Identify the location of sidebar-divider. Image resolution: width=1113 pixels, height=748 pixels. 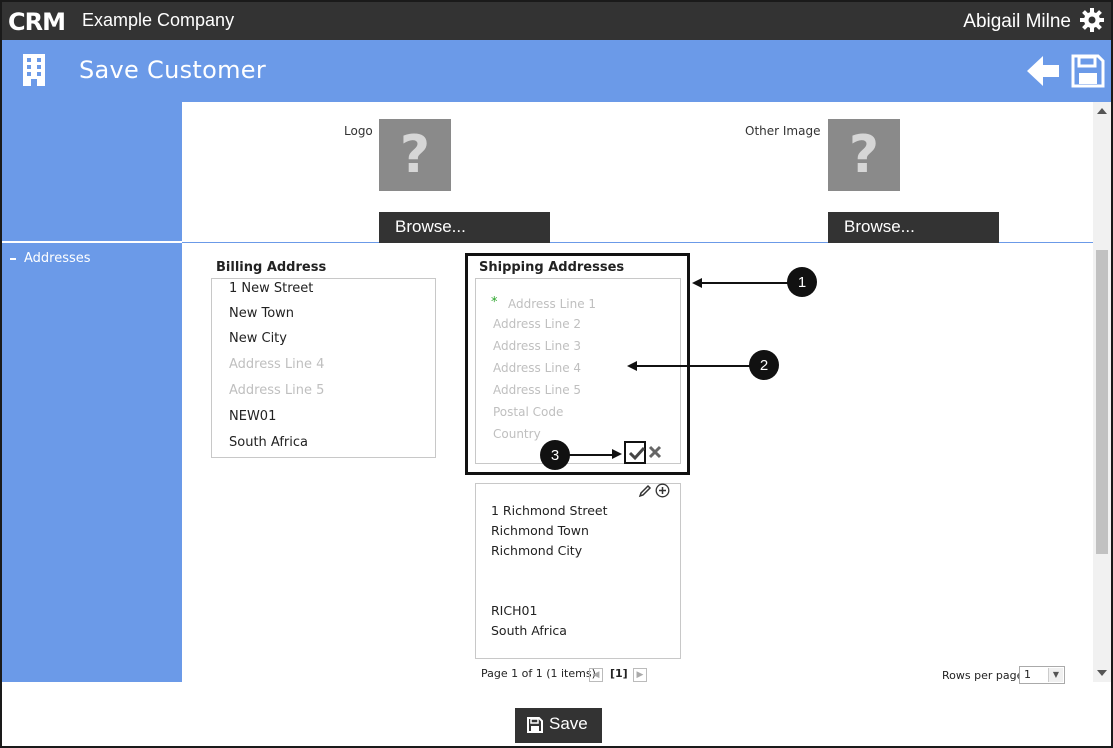
(92, 242).